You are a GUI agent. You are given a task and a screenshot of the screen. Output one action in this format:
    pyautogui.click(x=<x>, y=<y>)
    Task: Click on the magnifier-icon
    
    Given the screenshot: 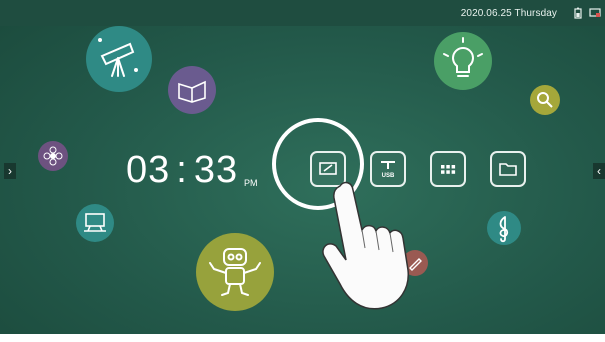 What is the action you would take?
    pyautogui.click(x=545, y=100)
    